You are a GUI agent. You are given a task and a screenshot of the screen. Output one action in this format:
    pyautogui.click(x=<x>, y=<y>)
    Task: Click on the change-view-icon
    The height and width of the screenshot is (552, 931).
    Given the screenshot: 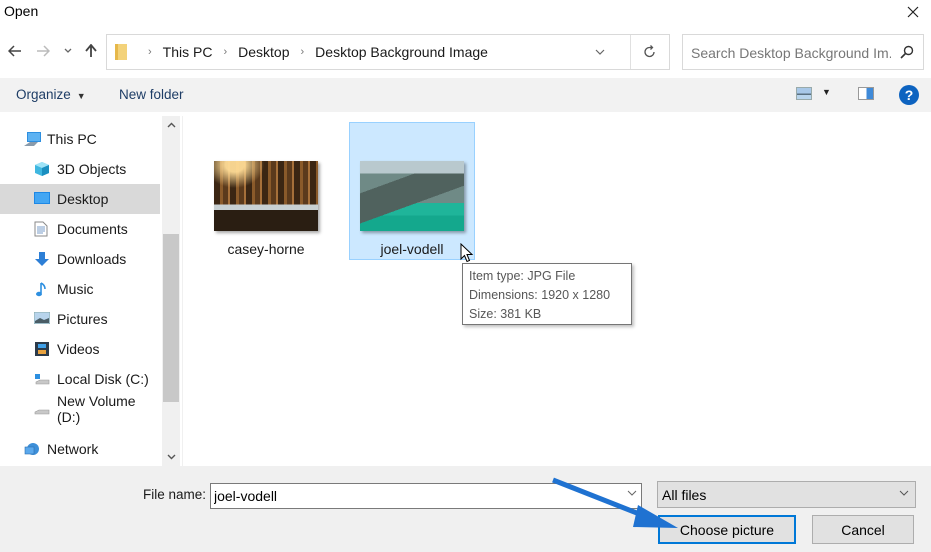 What is the action you would take?
    pyautogui.click(x=804, y=93)
    